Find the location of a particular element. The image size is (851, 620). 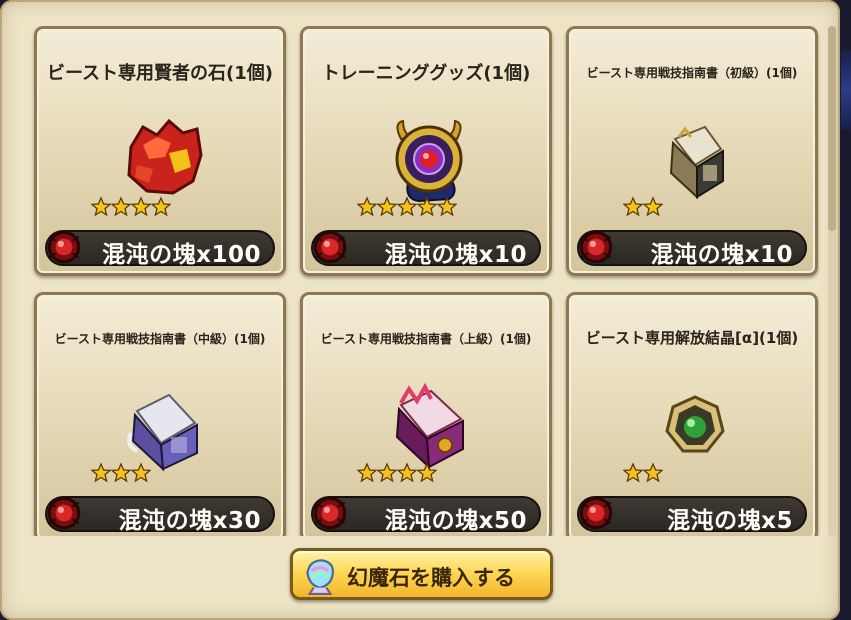

beginner-manual-icon is located at coordinates (696, 162).